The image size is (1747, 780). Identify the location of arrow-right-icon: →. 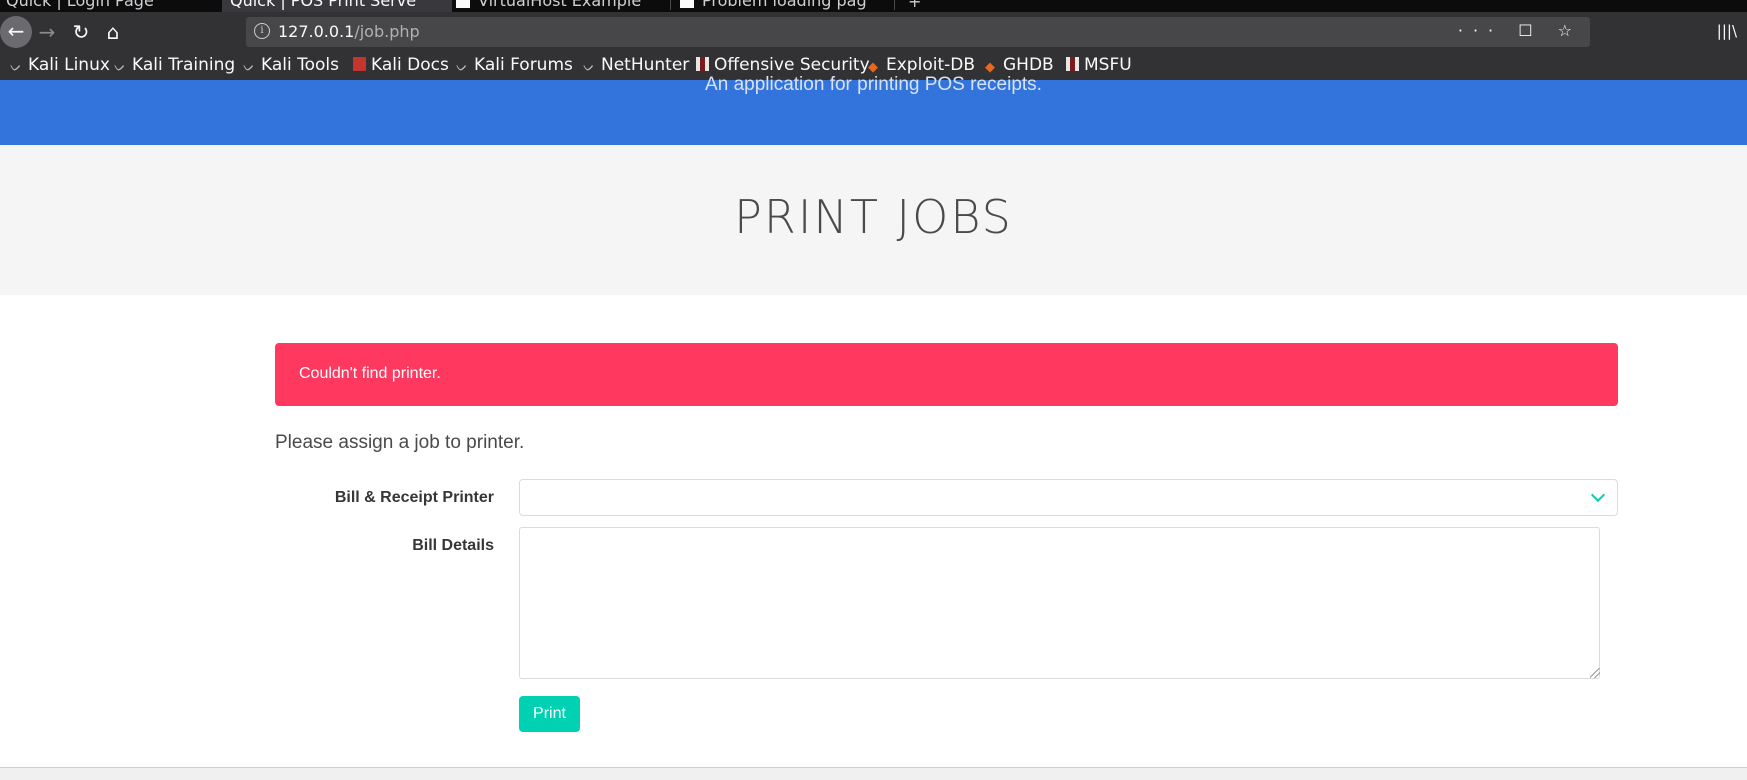
(47, 32).